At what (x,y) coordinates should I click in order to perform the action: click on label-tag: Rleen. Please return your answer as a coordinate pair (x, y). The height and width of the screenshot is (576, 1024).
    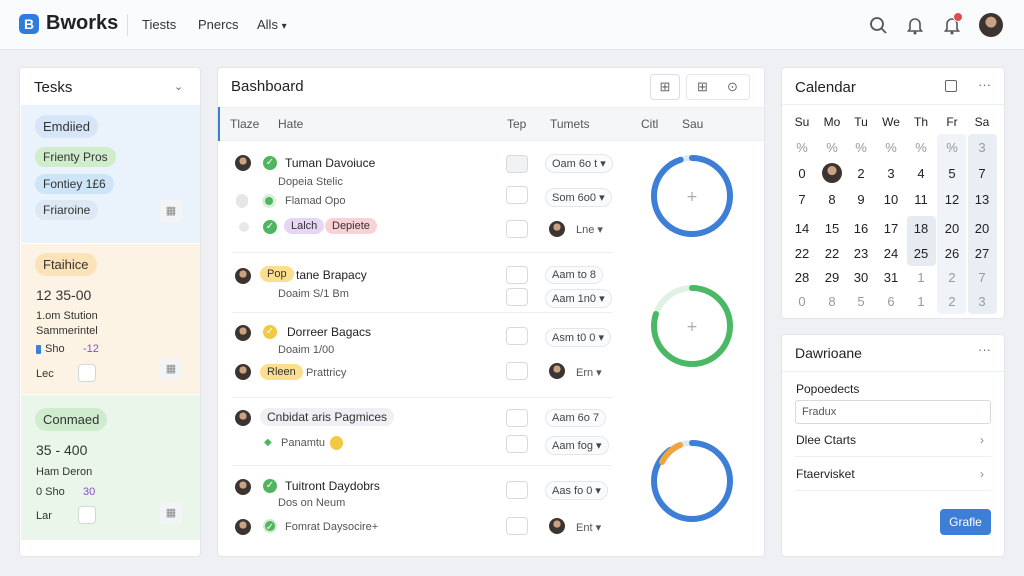
    Looking at the image, I should click on (281, 372).